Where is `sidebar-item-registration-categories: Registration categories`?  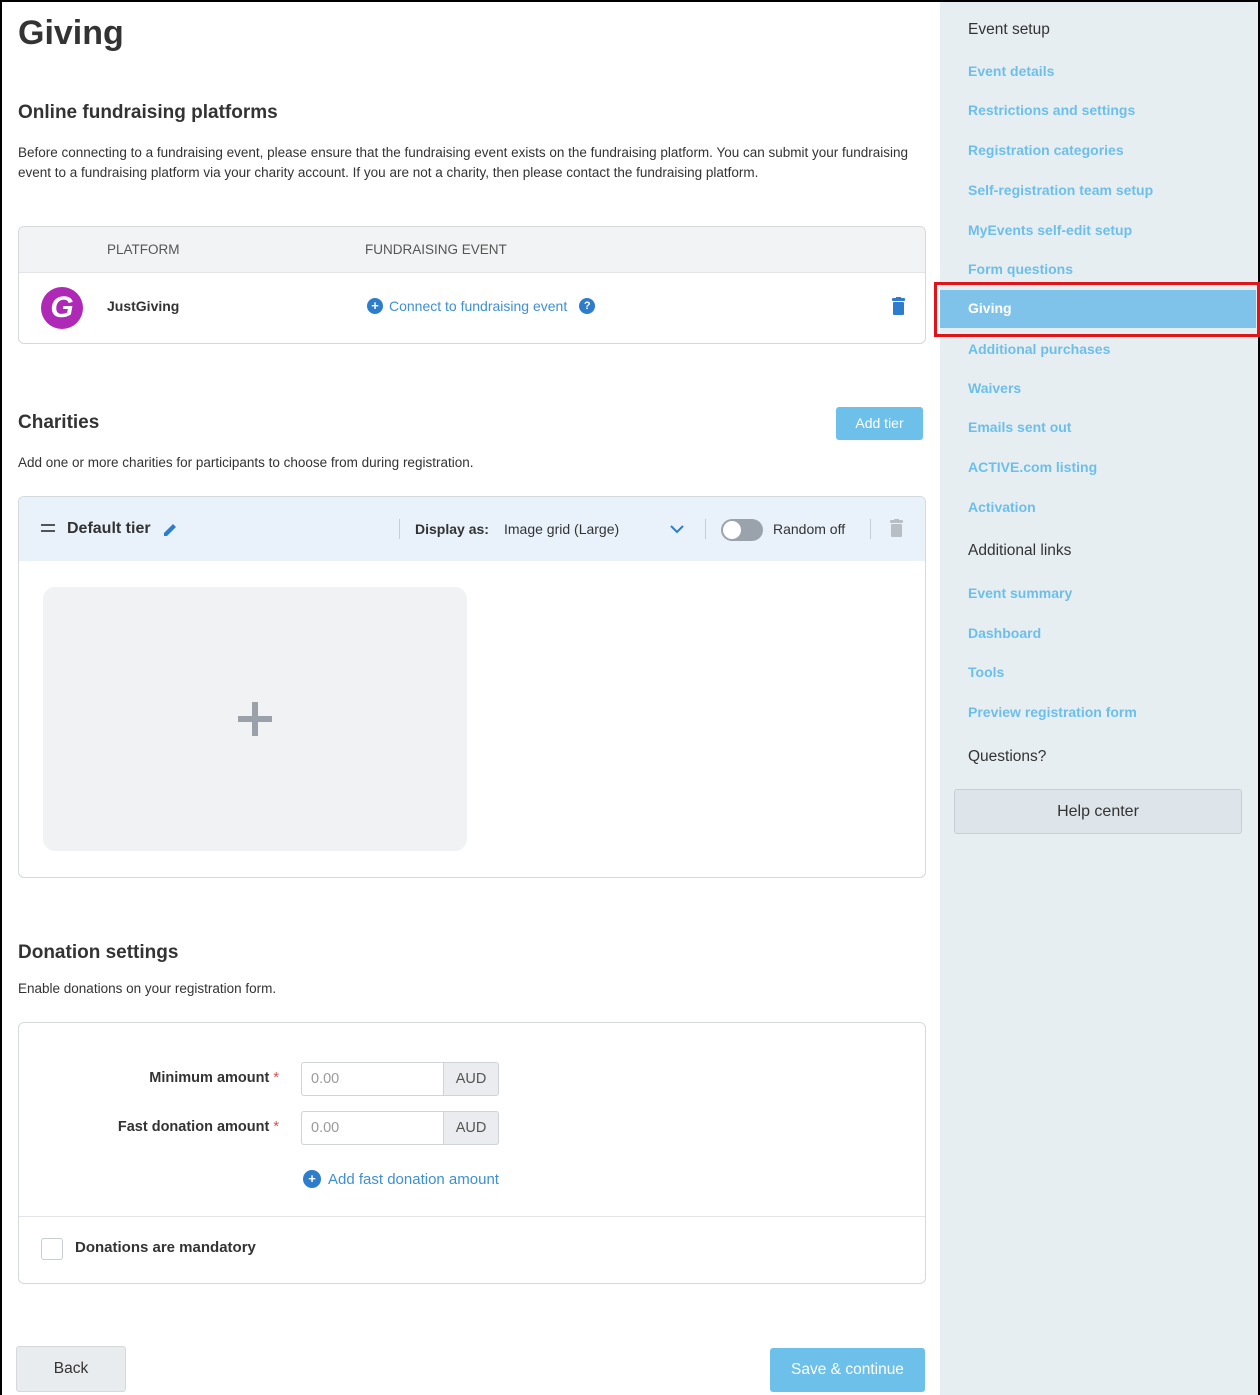 sidebar-item-registration-categories: Registration categories is located at coordinates (1046, 150).